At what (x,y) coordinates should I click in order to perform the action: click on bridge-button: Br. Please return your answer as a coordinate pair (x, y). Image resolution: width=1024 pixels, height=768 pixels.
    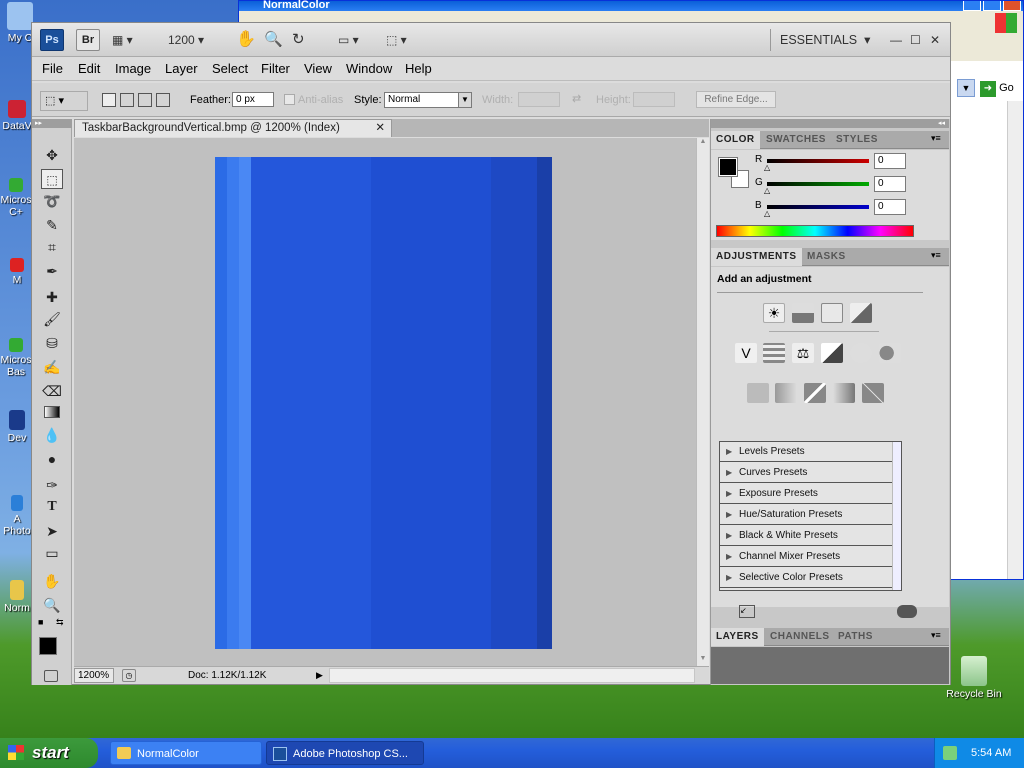
    Looking at the image, I should click on (88, 40).